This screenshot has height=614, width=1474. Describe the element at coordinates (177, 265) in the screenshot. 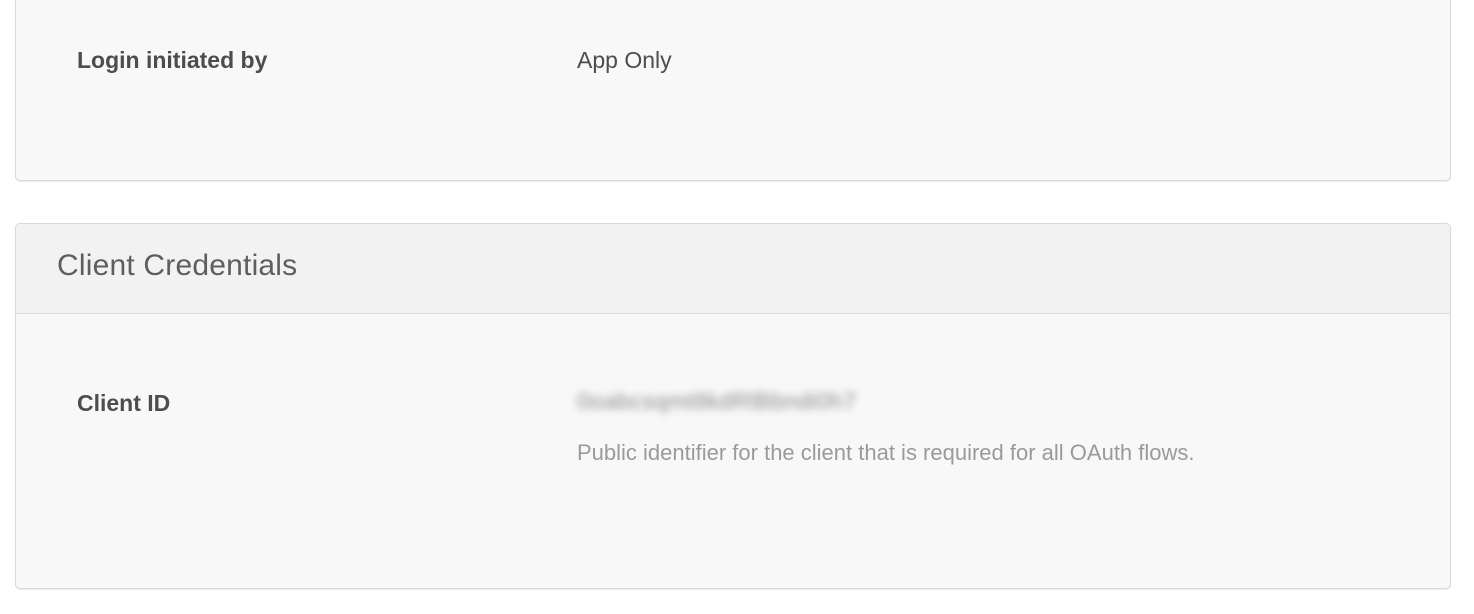

I see `client-credentials-title: Client Credentials` at that location.